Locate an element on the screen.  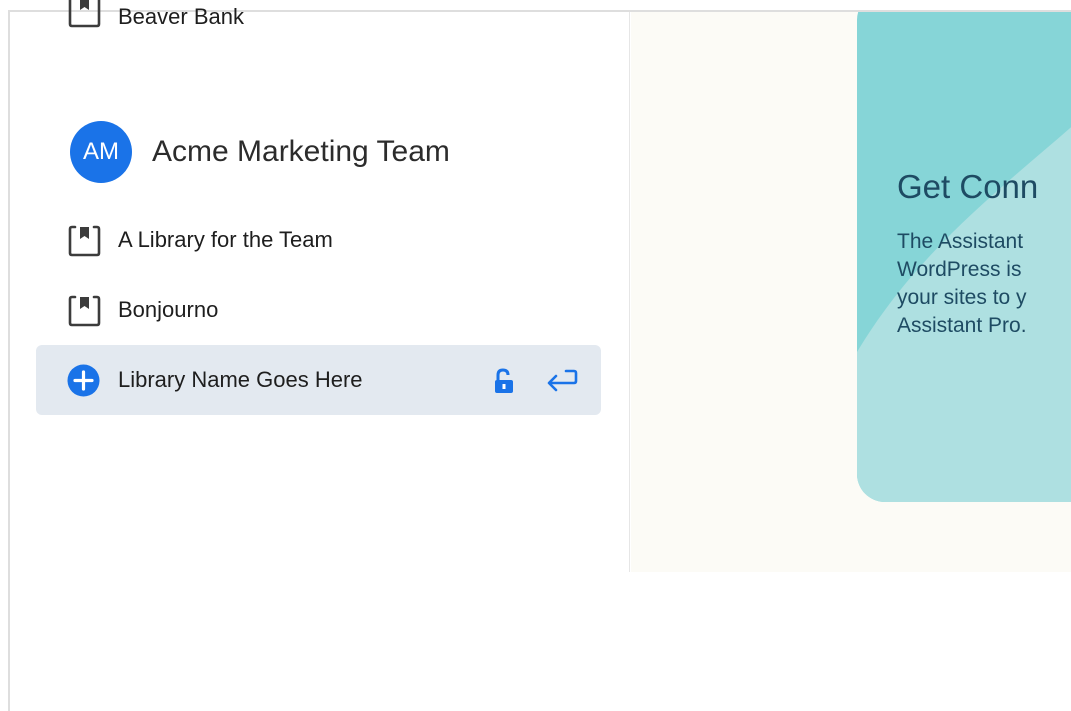
library-item-beaver-bank: Beaver Bank is located at coordinates (318, 20).